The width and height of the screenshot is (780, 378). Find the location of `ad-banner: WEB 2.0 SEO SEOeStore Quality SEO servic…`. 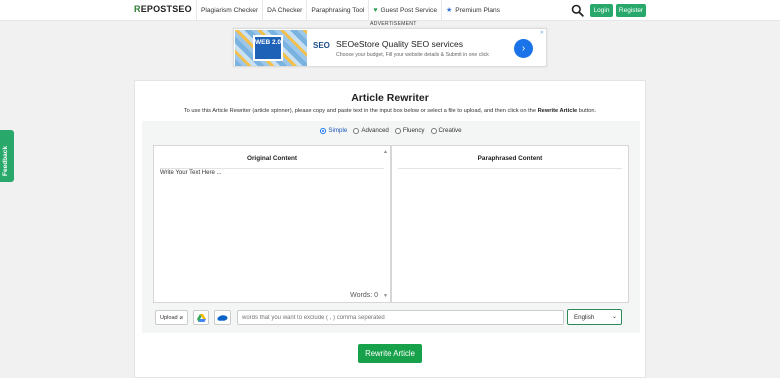

ad-banner: WEB 2.0 SEO SEOeStore Quality SEO servic… is located at coordinates (390, 47).